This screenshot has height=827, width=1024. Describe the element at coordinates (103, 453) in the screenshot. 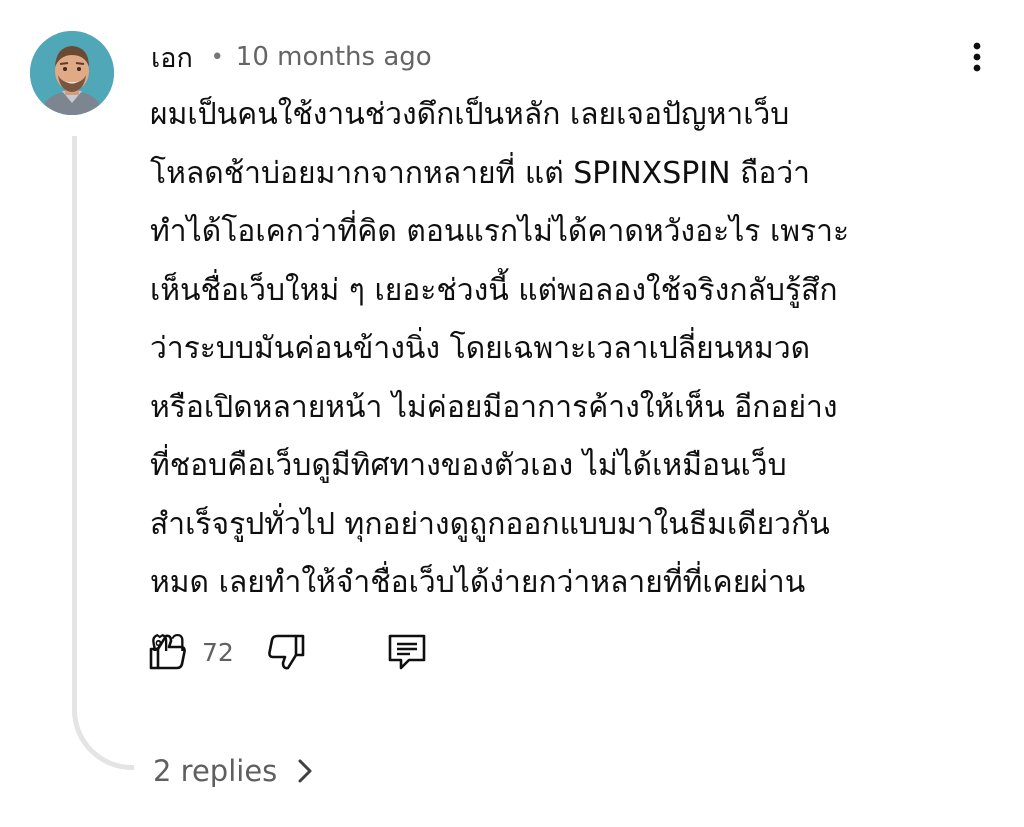

I see `thread-line` at that location.